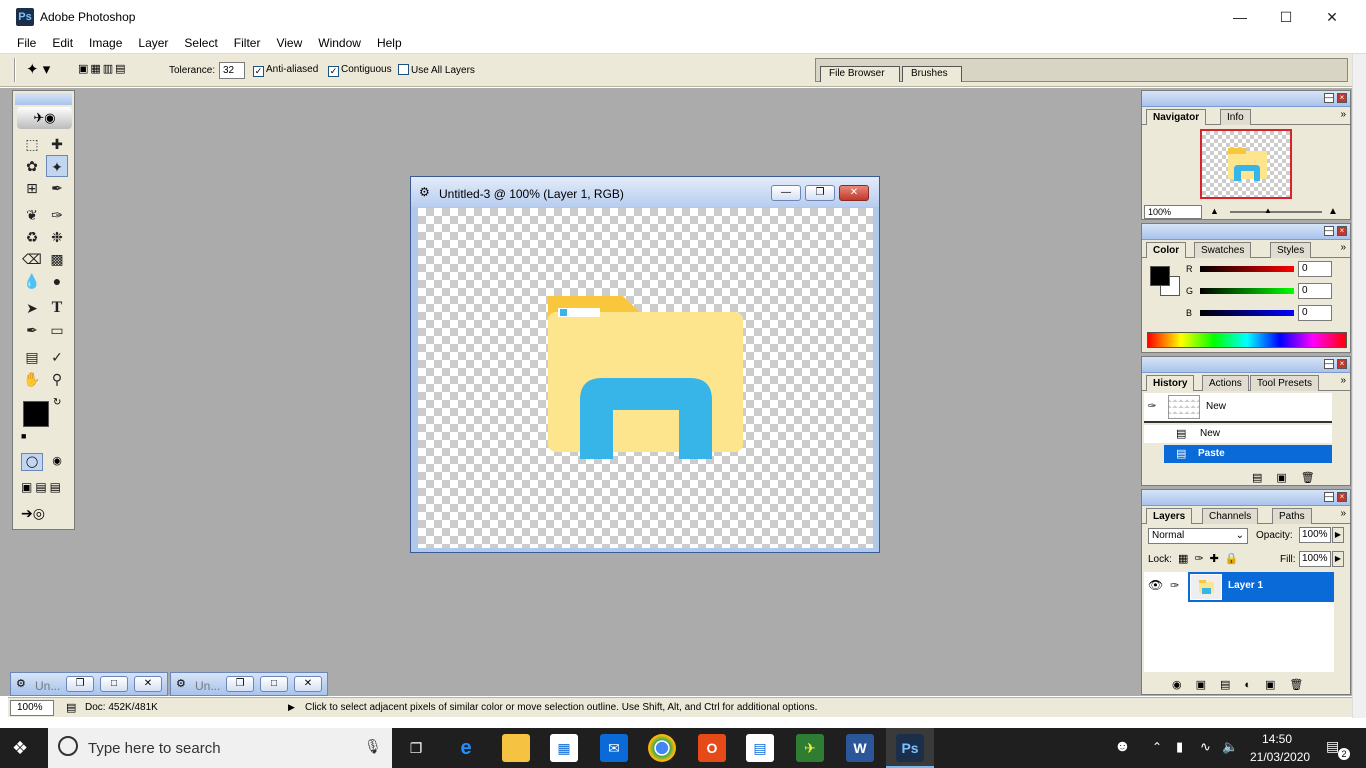  I want to click on mail-icon: ✉, so click(614, 748).